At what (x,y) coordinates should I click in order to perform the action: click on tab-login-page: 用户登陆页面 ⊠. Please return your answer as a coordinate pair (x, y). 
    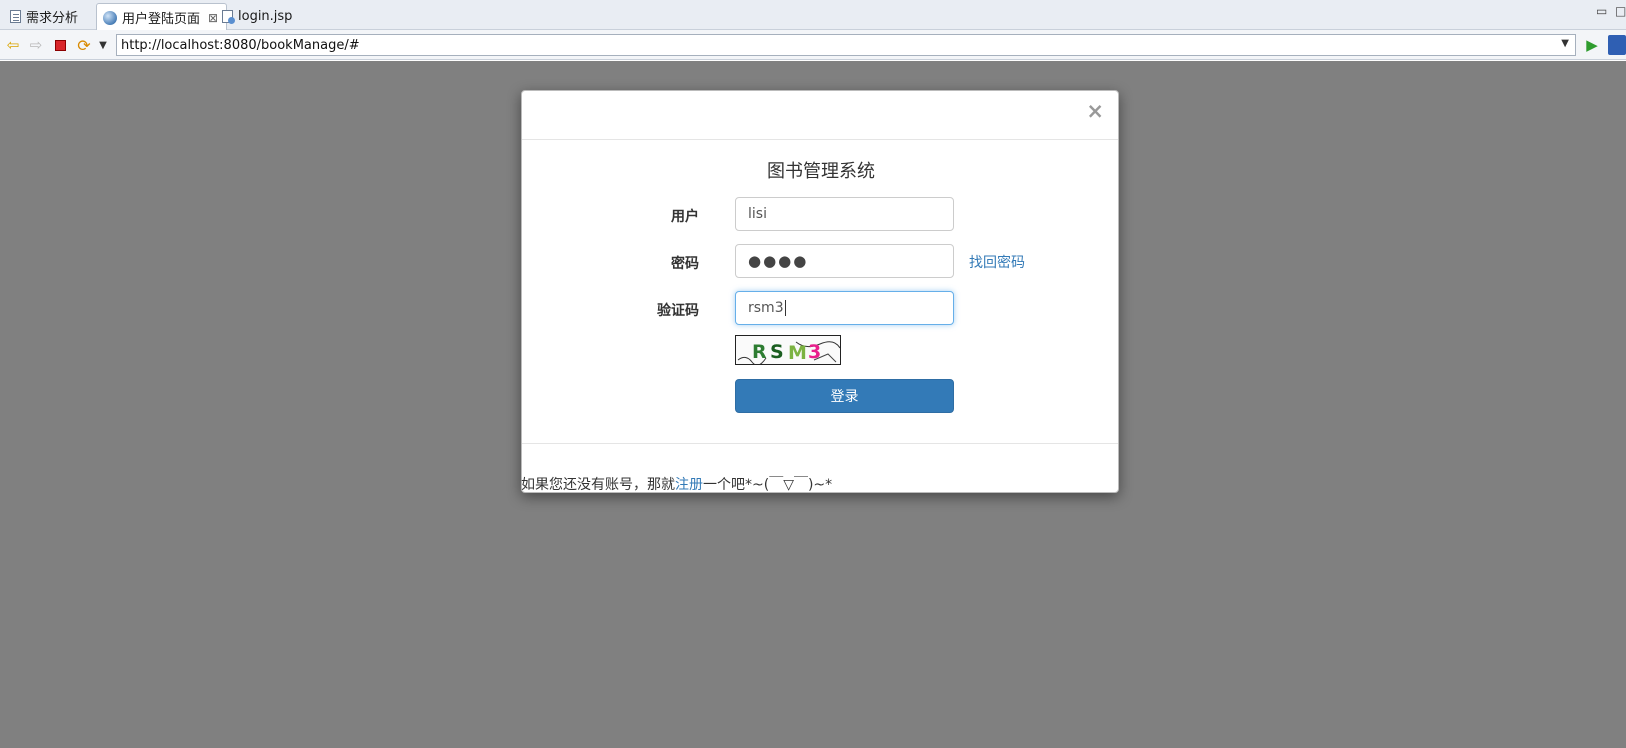
    Looking at the image, I should click on (162, 17).